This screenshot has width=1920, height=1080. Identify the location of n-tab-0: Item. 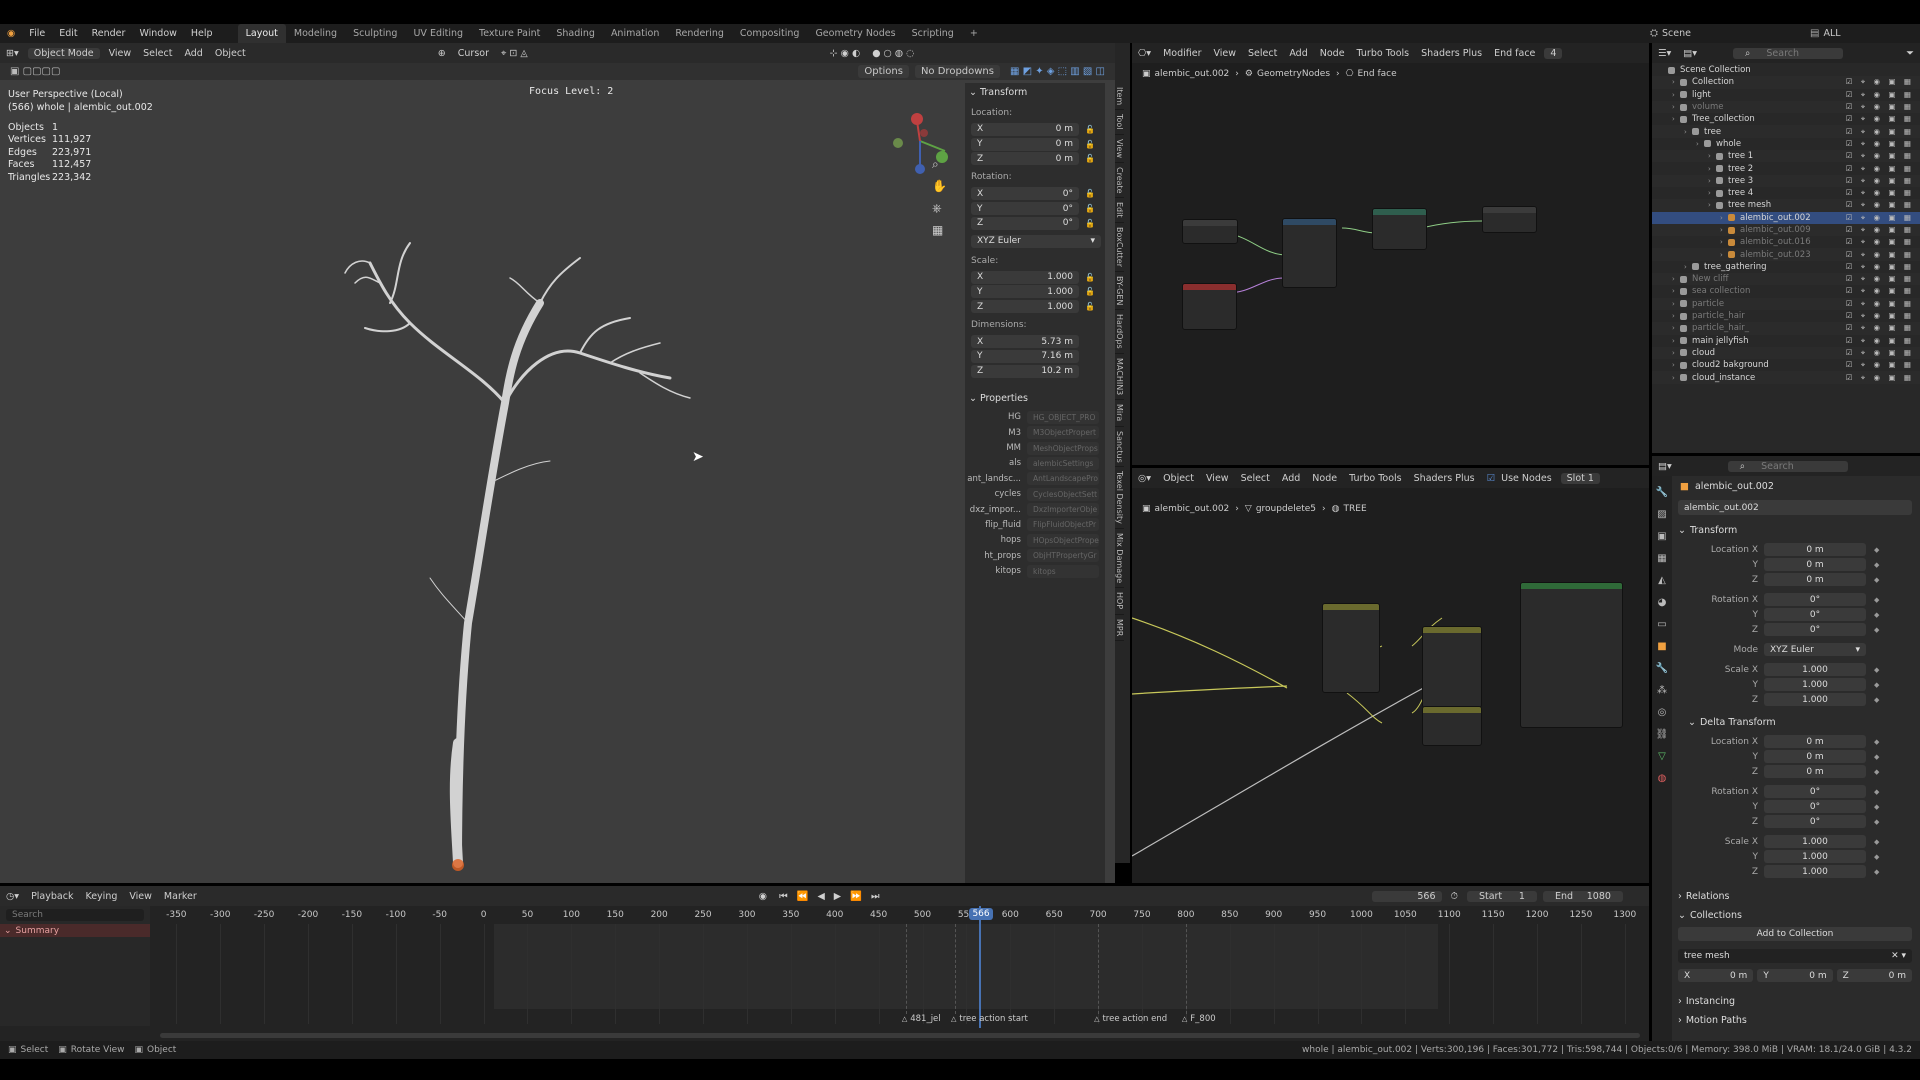
(1119, 97).